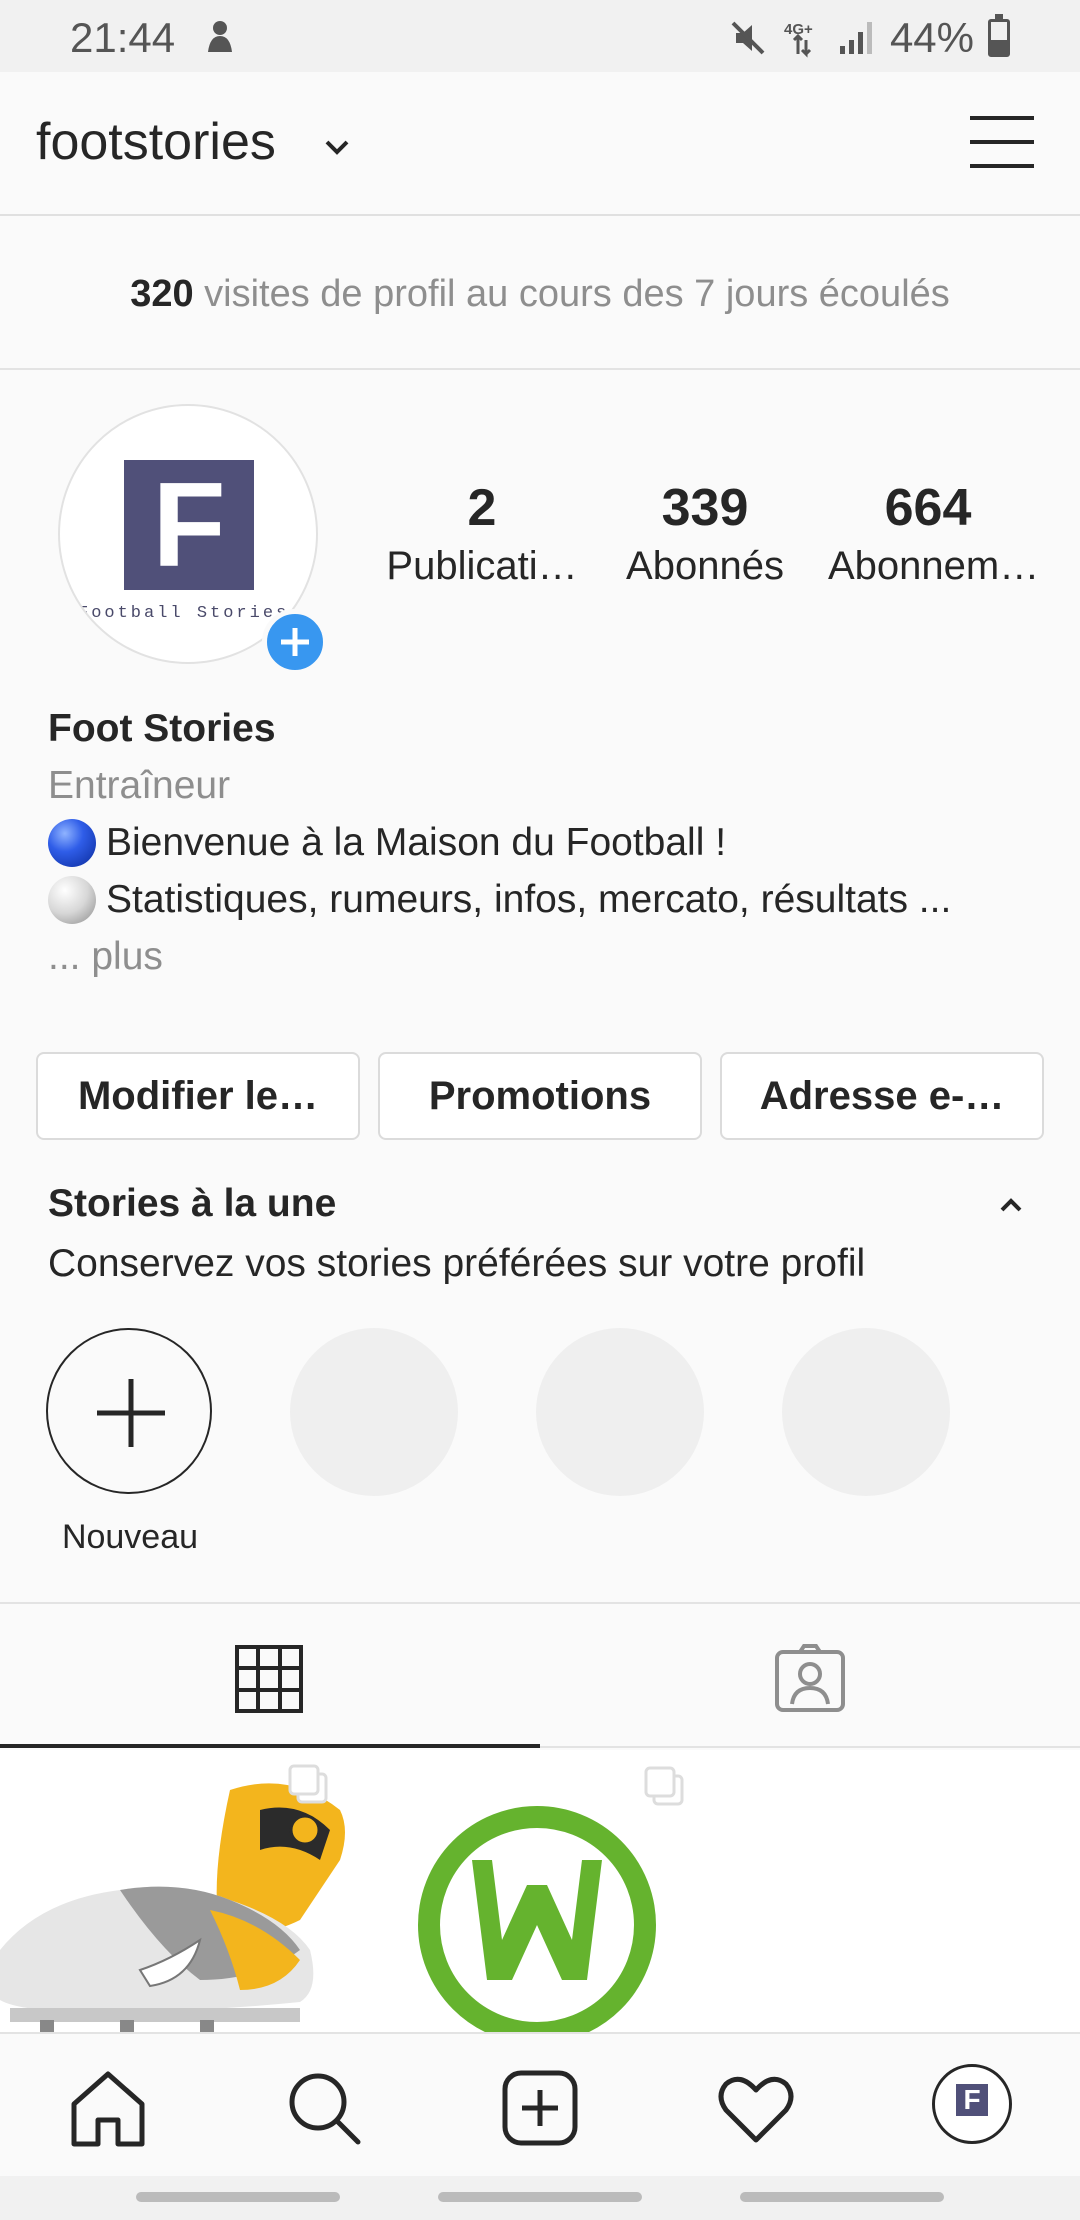  I want to click on visits-count: 320, so click(162, 294).